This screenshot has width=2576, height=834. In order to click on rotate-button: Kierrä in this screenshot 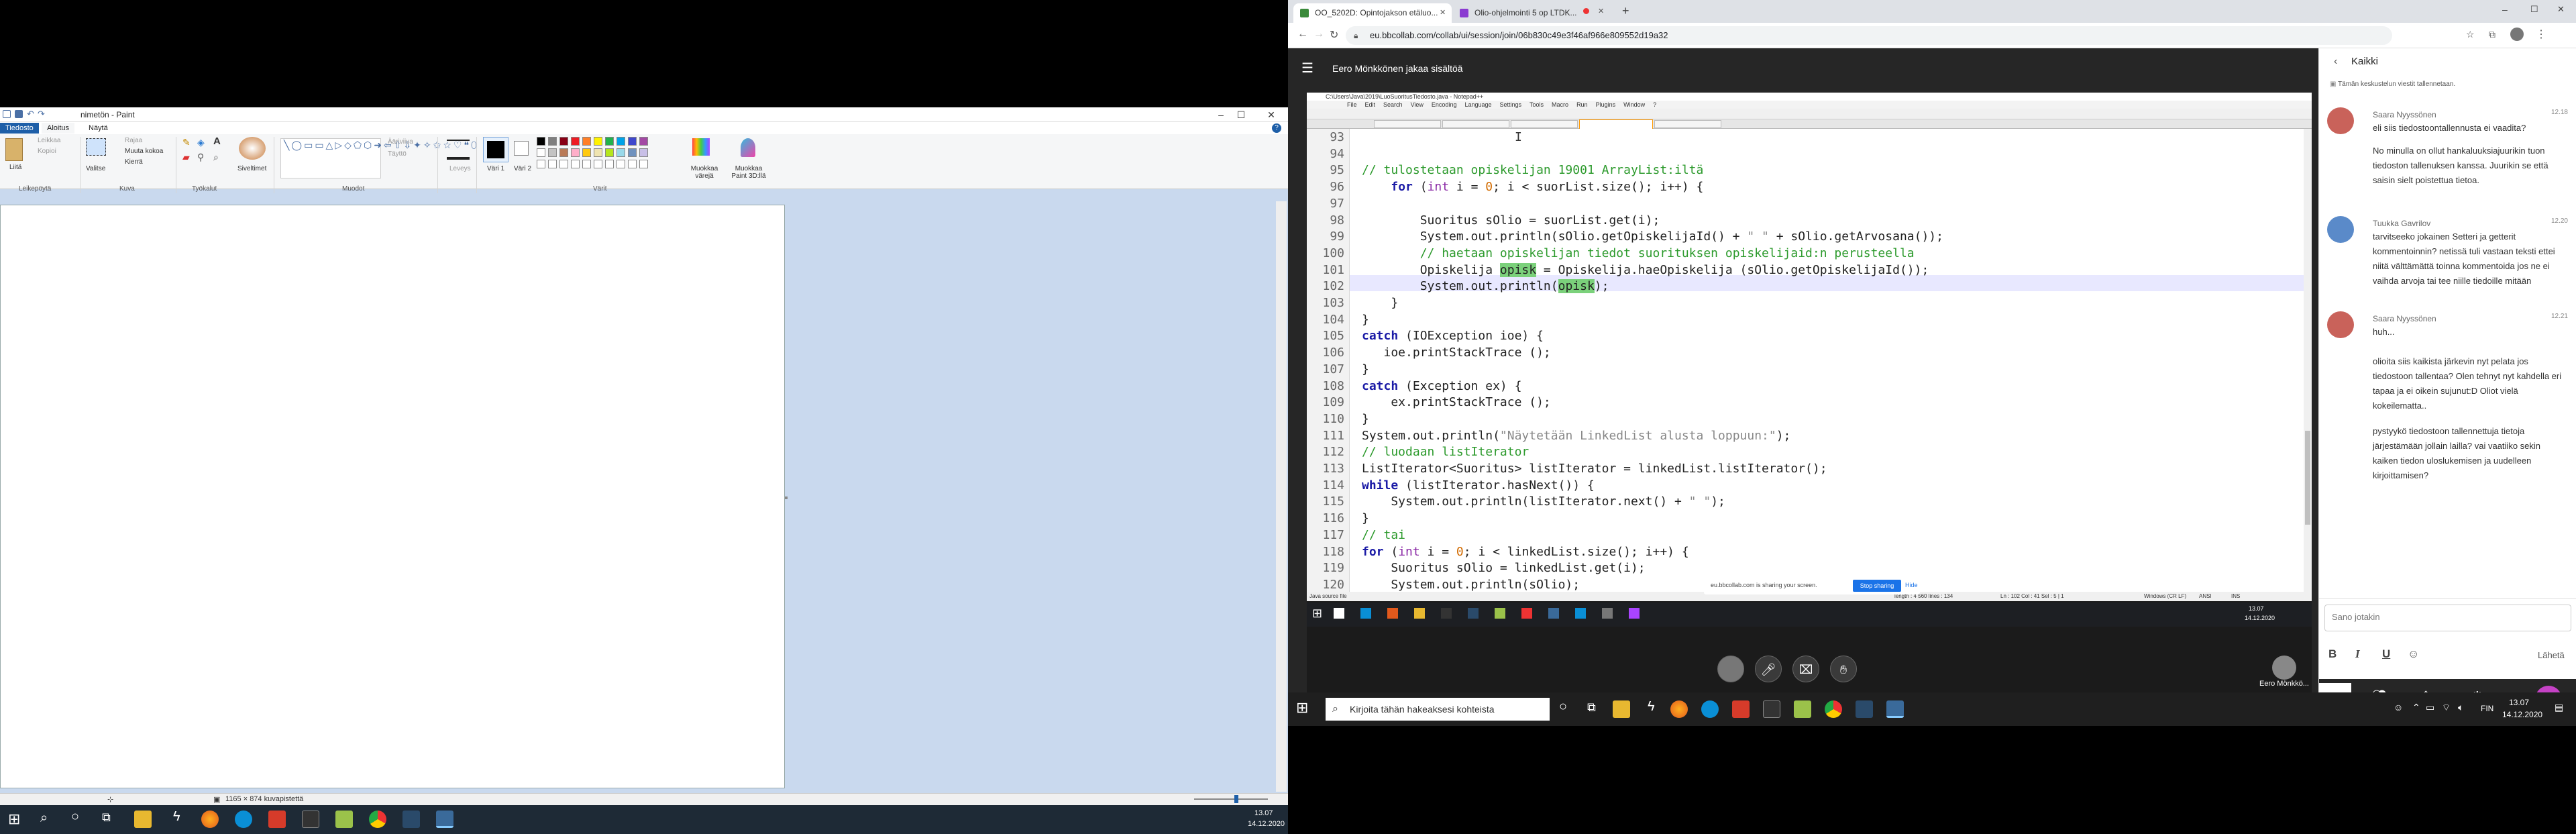, I will do `click(134, 162)`.